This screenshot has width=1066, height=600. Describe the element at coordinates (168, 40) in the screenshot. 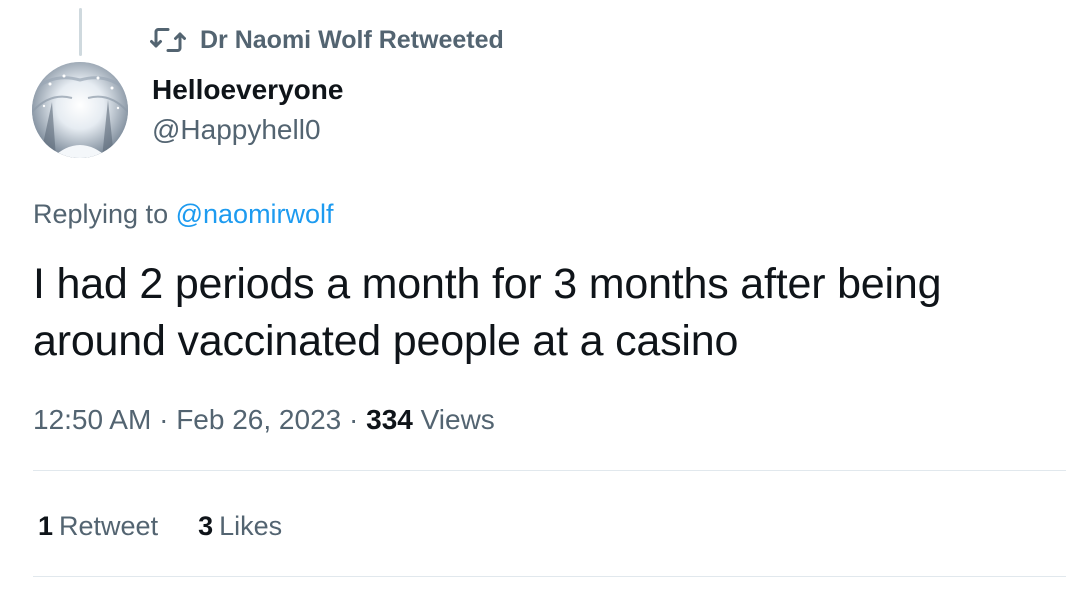

I see `retweet-icon` at that location.